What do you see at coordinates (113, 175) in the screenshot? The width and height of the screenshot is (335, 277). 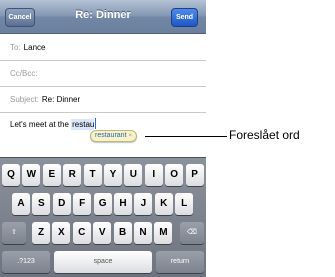 I see `key-y: Y` at bounding box center [113, 175].